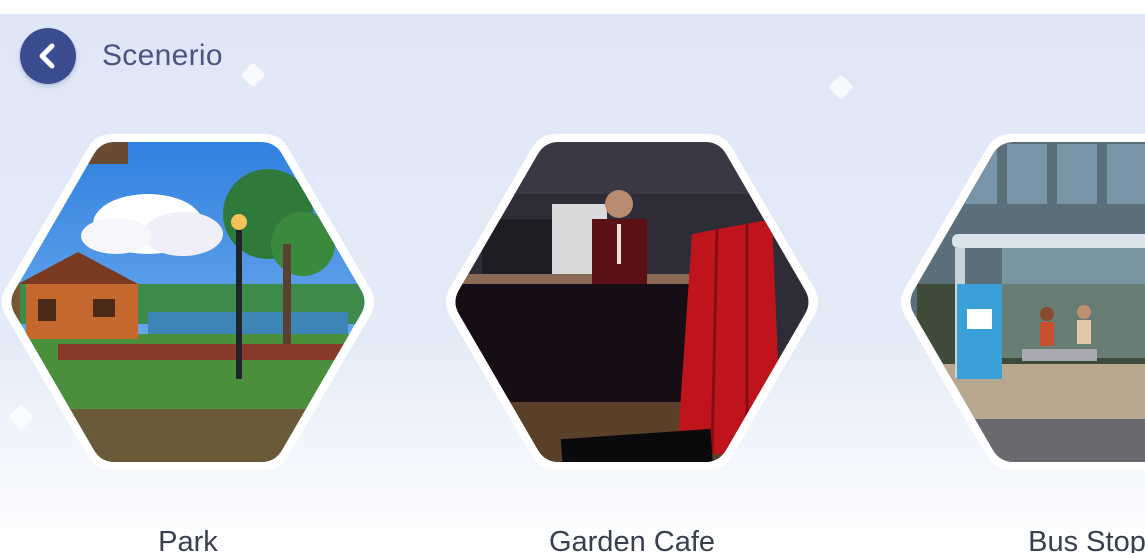 The width and height of the screenshot is (1145, 553). What do you see at coordinates (632, 539) in the screenshot?
I see `scene-label: Garden Cafe` at bounding box center [632, 539].